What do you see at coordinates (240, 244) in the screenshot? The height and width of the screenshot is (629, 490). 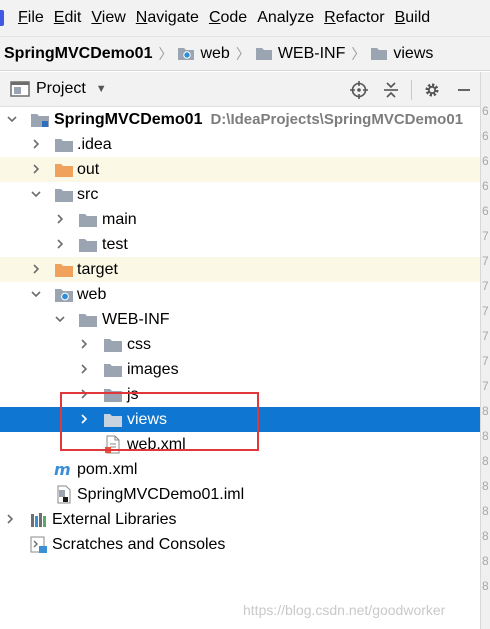 I see `tree-row-test: test` at bounding box center [240, 244].